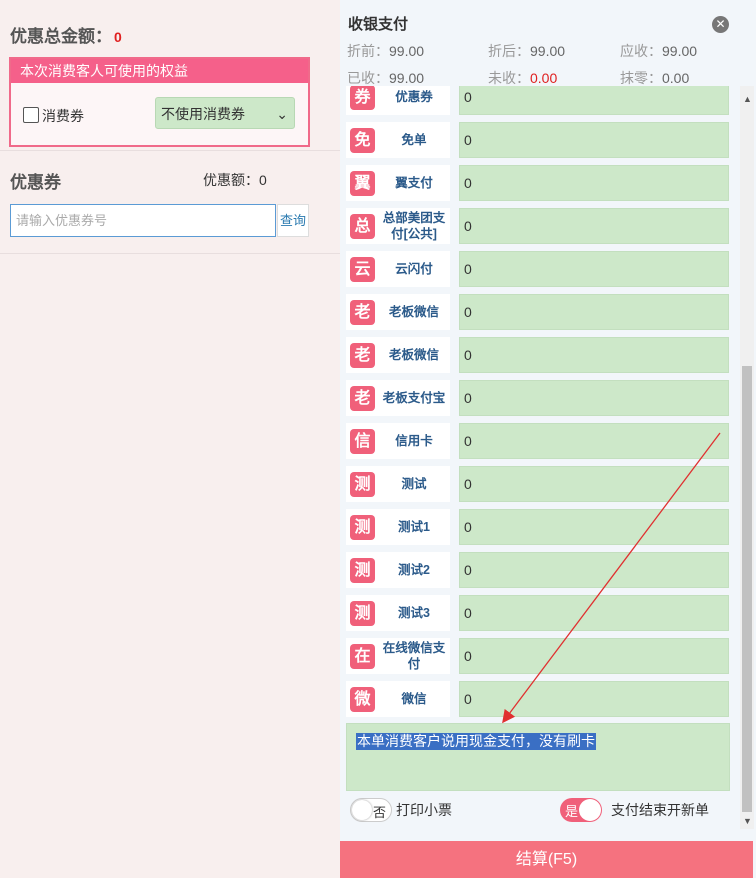 The width and height of the screenshot is (756, 878). I want to click on payment-row: 券 优惠券 0, so click(538, 100).